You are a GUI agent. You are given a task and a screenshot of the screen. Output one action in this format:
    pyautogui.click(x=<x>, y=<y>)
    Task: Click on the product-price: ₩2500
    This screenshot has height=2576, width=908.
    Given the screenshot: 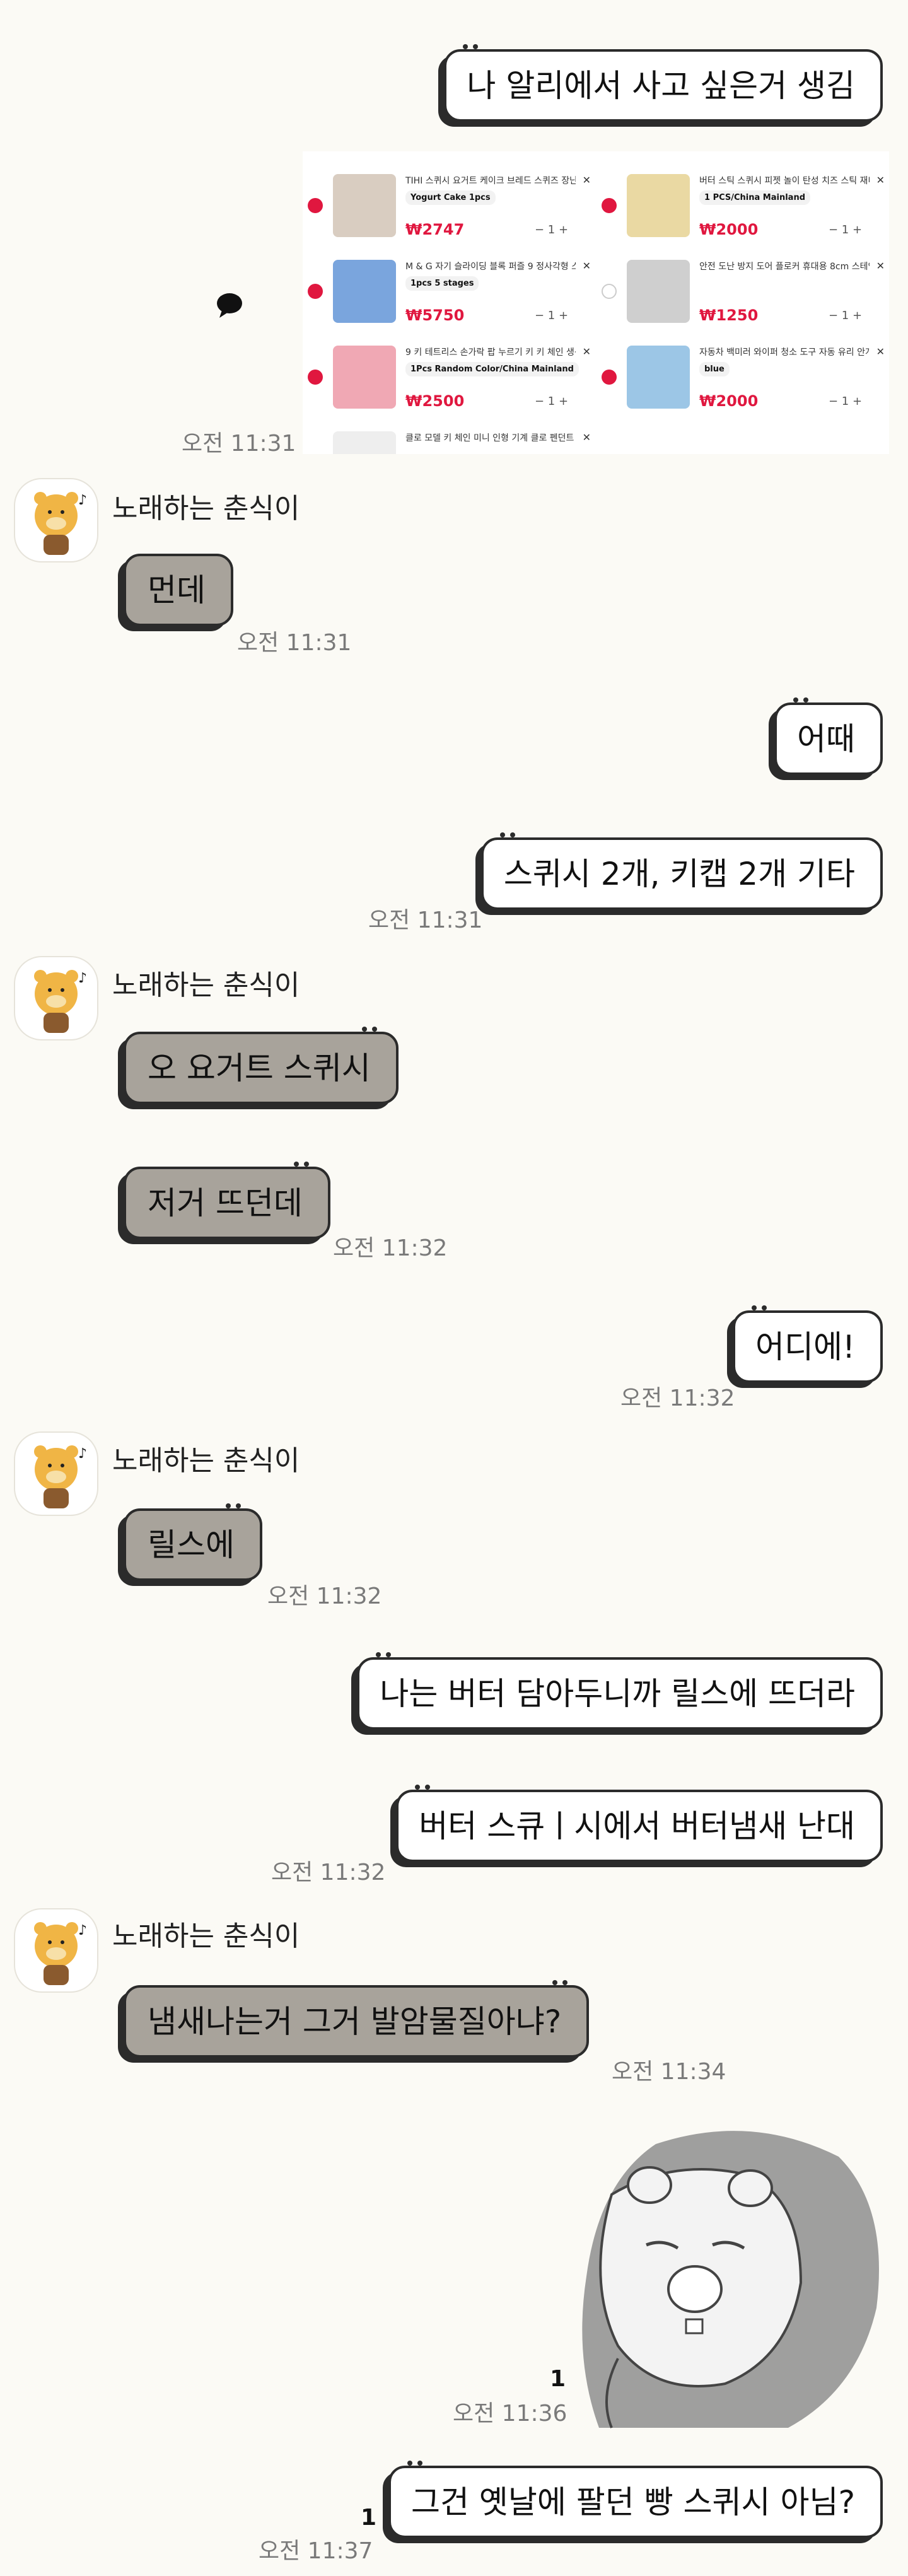 What is the action you would take?
    pyautogui.click(x=435, y=401)
    